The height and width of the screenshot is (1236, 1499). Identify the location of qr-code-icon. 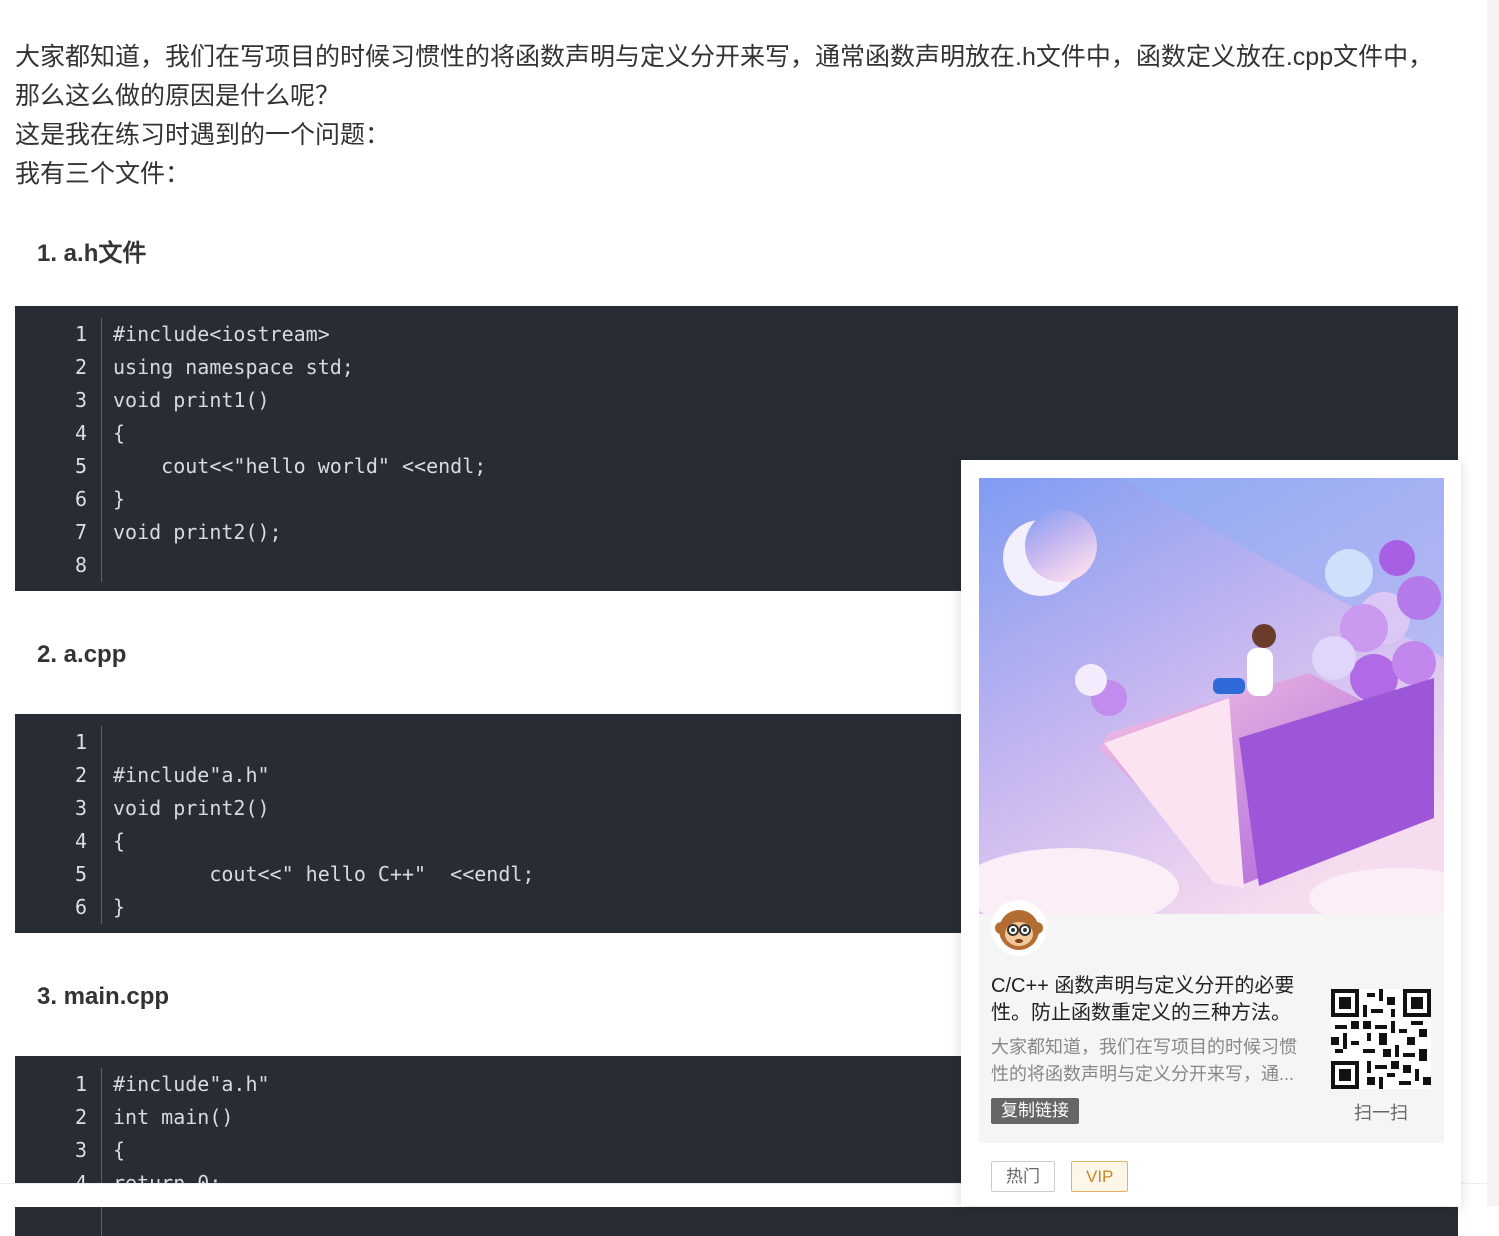
(1381, 1039).